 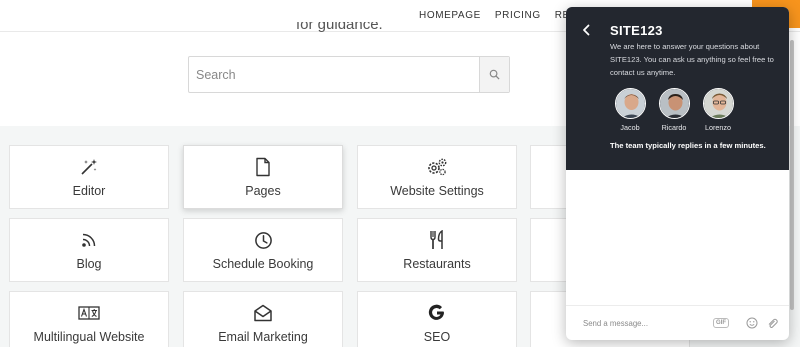 I want to click on card-blog: Blog, so click(x=89, y=250).